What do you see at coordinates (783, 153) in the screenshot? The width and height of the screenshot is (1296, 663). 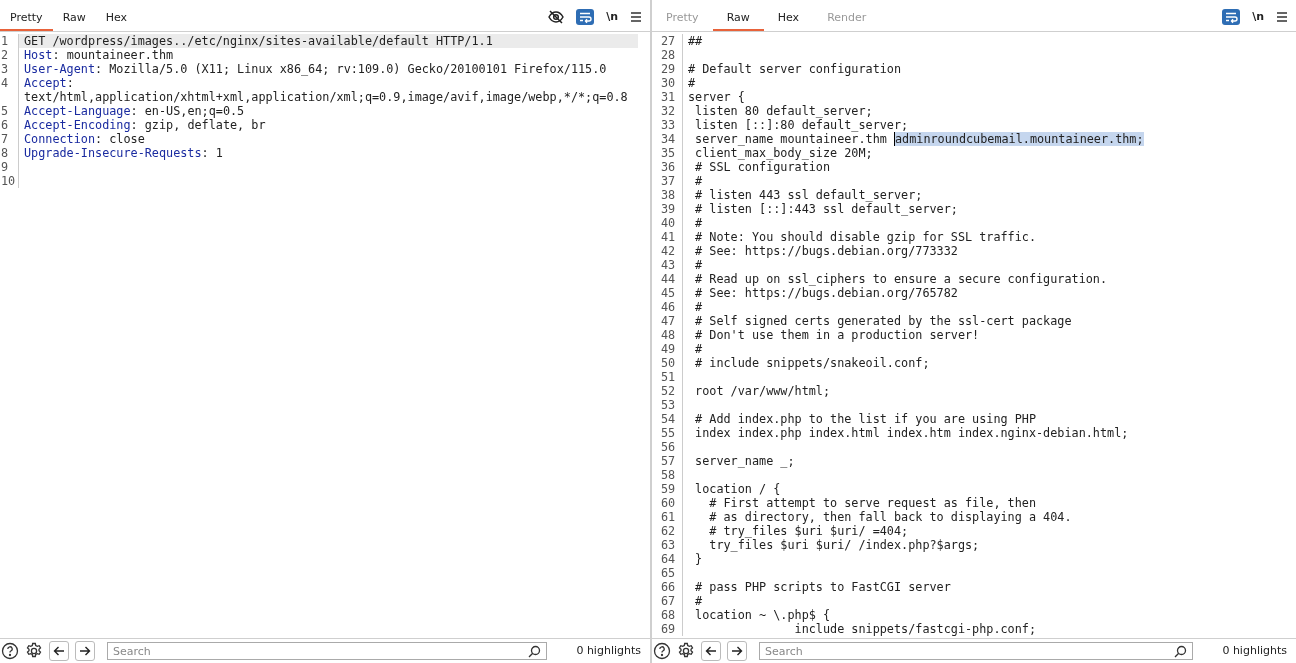 I see `code-text: client_max_body_size 20M;` at bounding box center [783, 153].